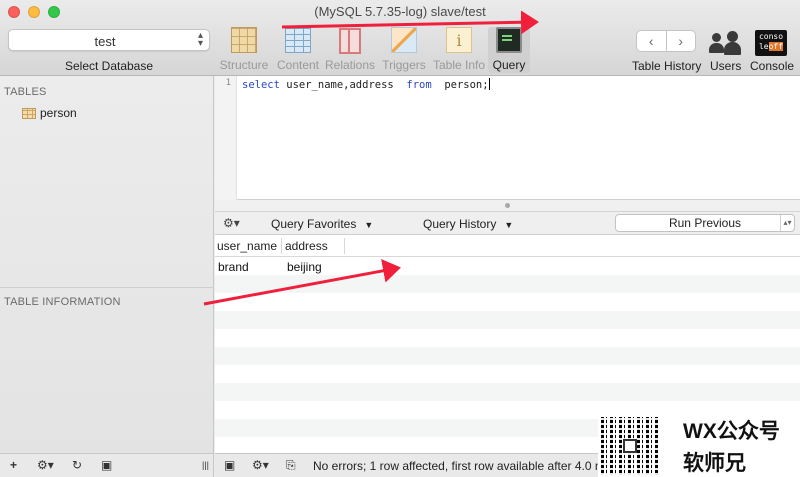 The width and height of the screenshot is (800, 477). I want to click on content-icon, so click(298, 40).